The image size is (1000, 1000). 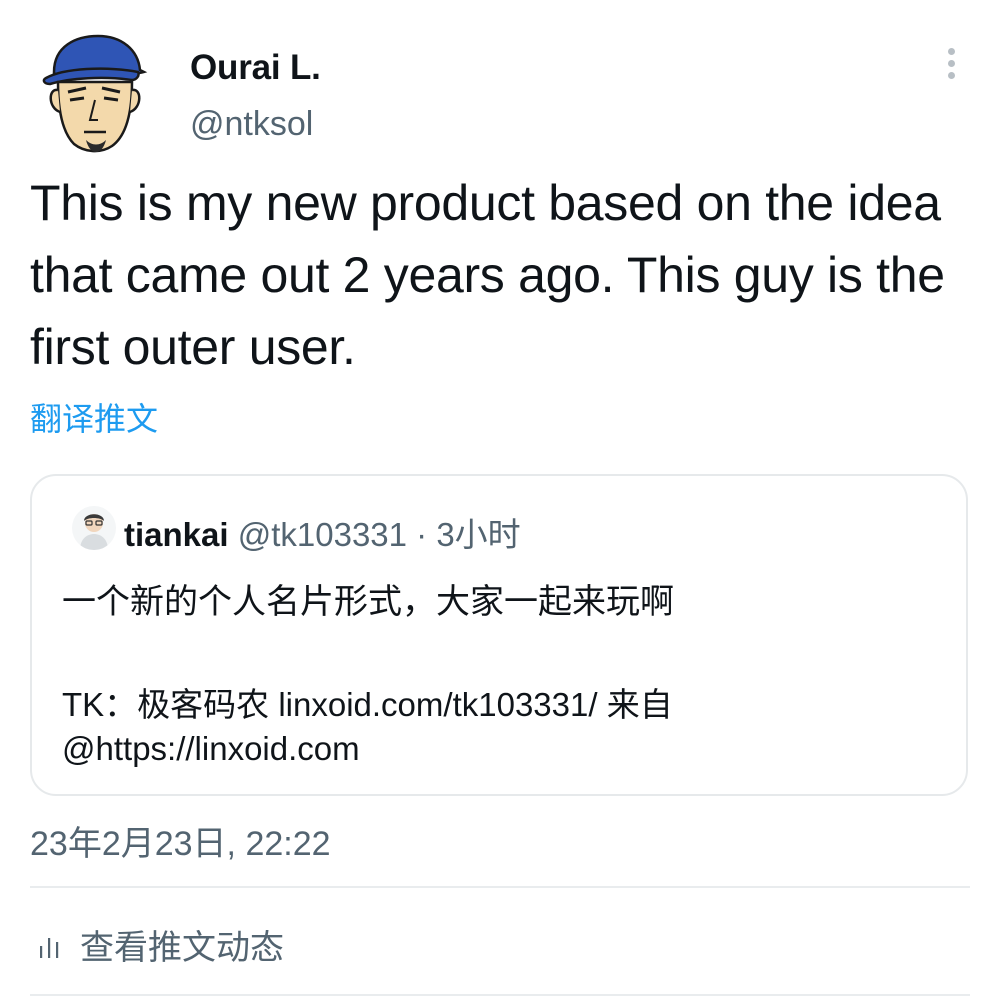 What do you see at coordinates (49, 948) in the screenshot?
I see `bar-chart-icon` at bounding box center [49, 948].